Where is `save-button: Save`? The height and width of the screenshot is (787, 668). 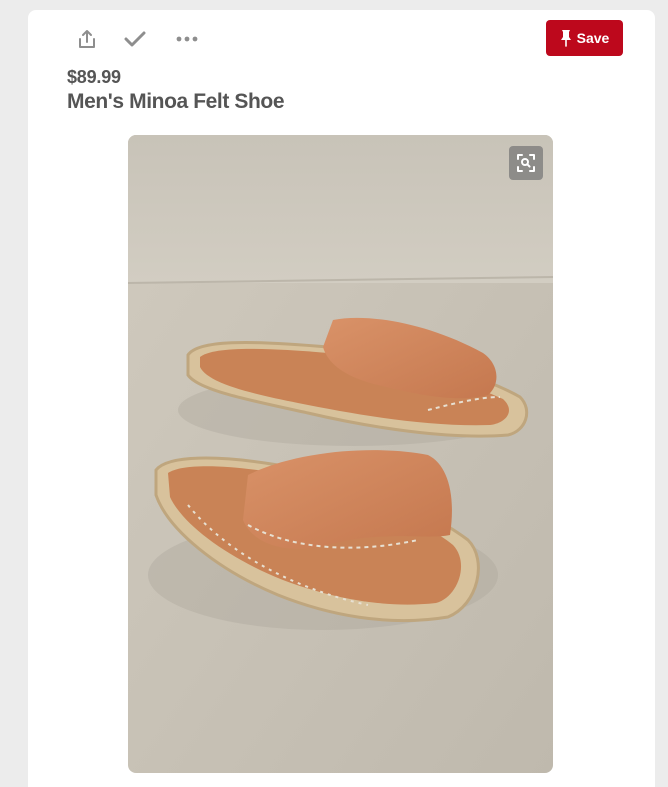 save-button: Save is located at coordinates (584, 38).